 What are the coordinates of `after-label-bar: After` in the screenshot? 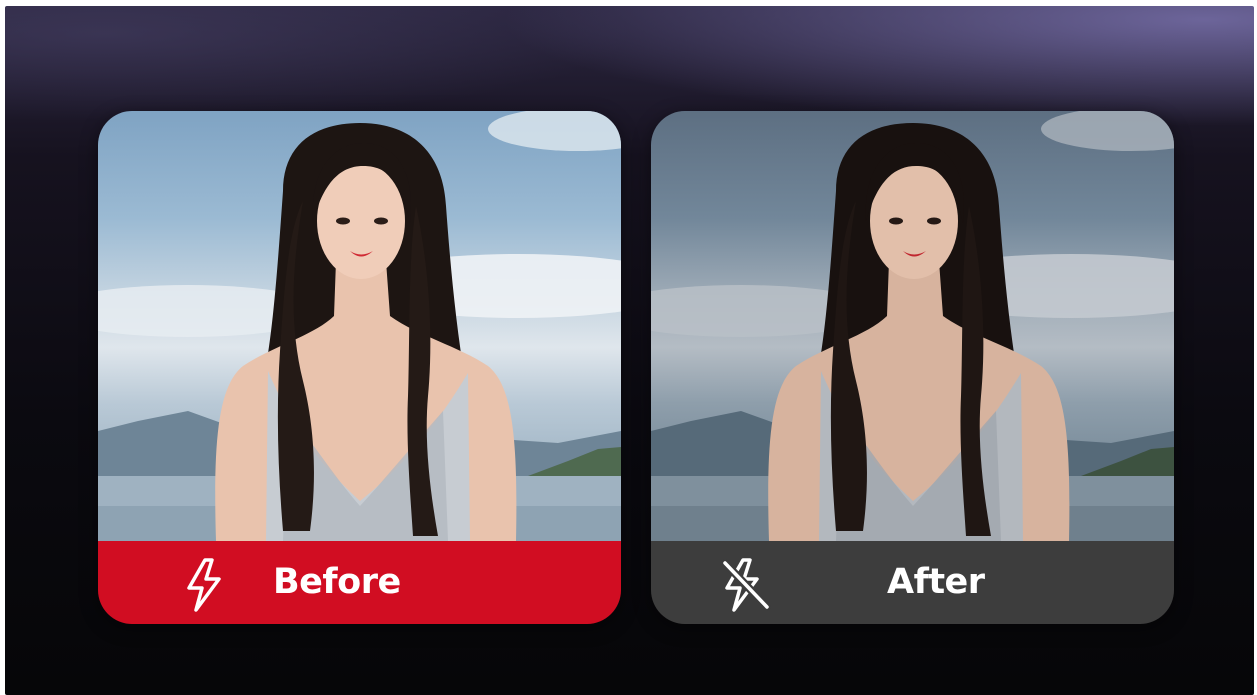 It's located at (912, 582).